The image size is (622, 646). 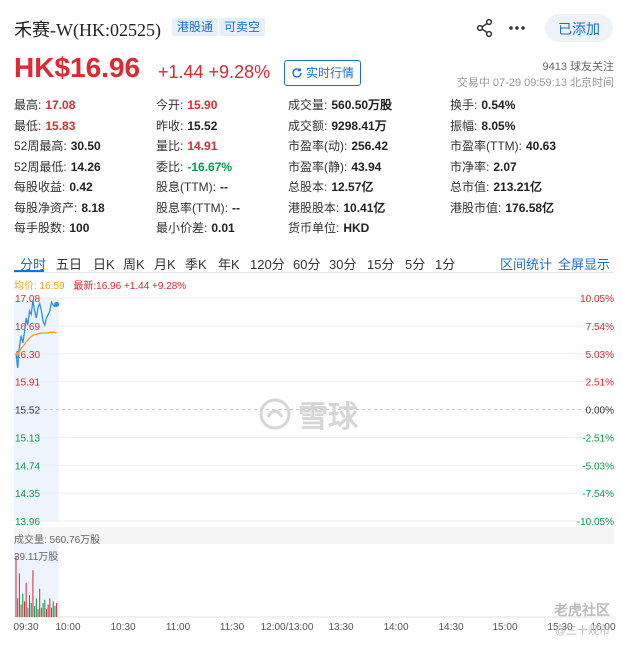 I want to click on watermark: 雪球, so click(x=308, y=414).